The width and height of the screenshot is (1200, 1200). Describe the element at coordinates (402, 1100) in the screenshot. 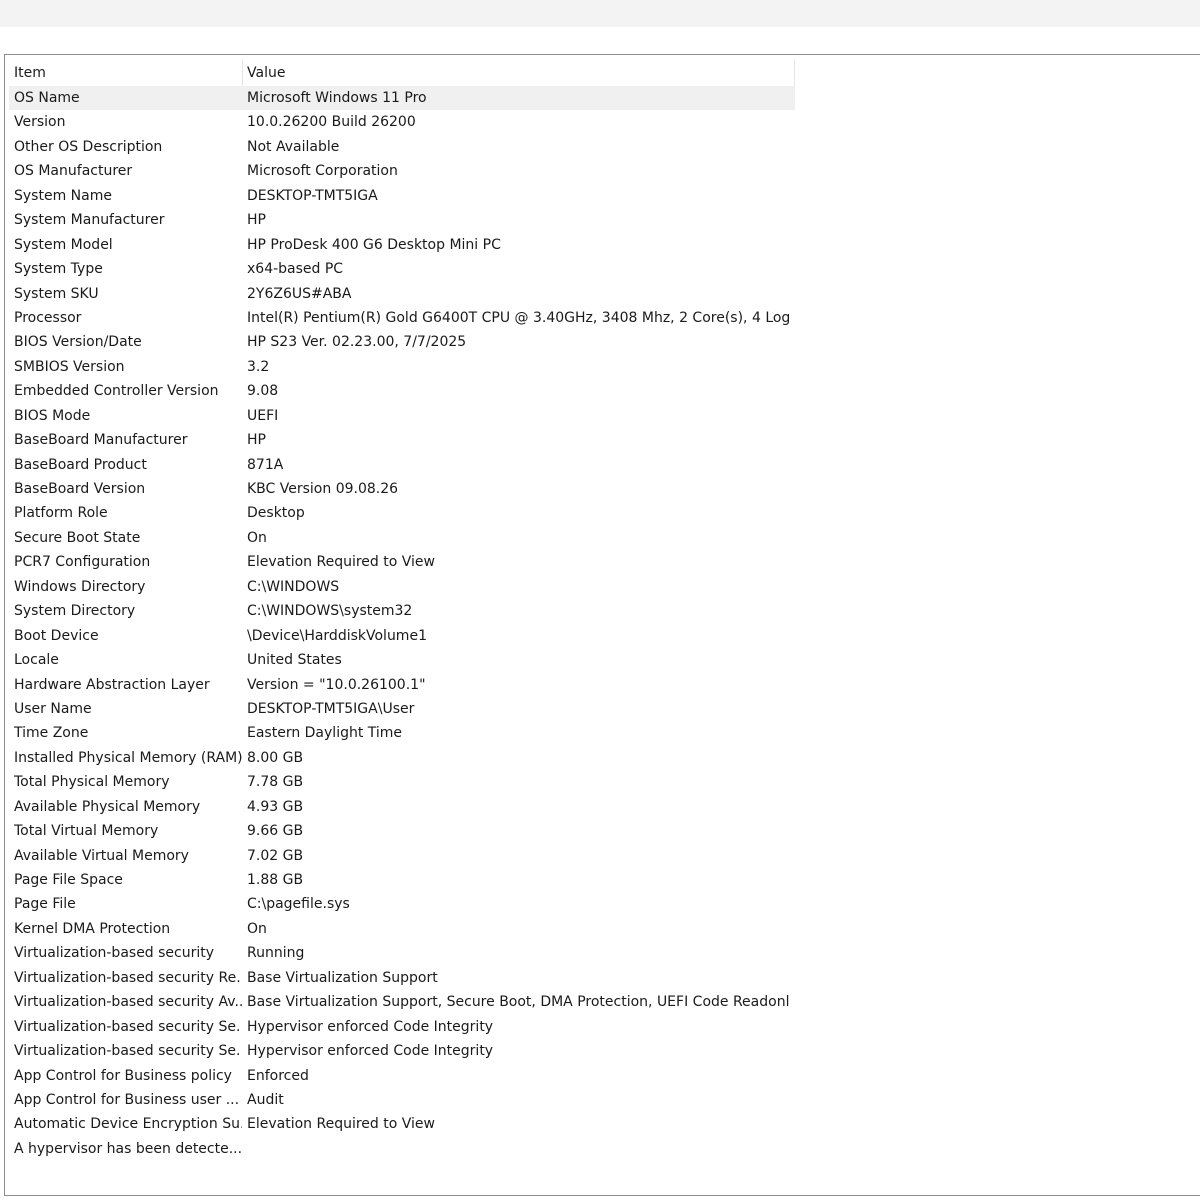

I see `list-row: App Control for Business user ... Audit` at that location.